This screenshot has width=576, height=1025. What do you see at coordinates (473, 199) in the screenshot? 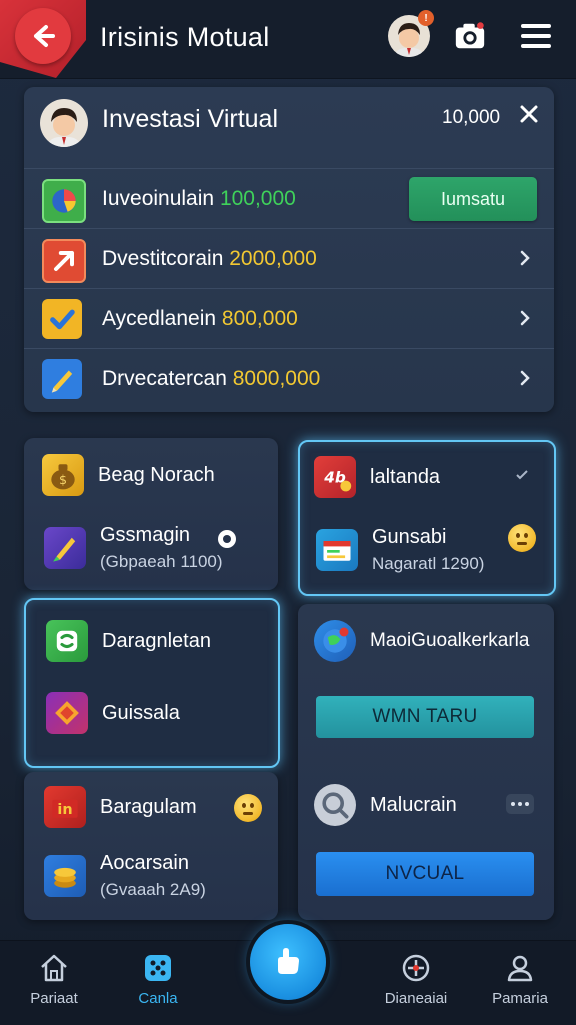
I see `invest-action-button: Iumsatu` at bounding box center [473, 199].